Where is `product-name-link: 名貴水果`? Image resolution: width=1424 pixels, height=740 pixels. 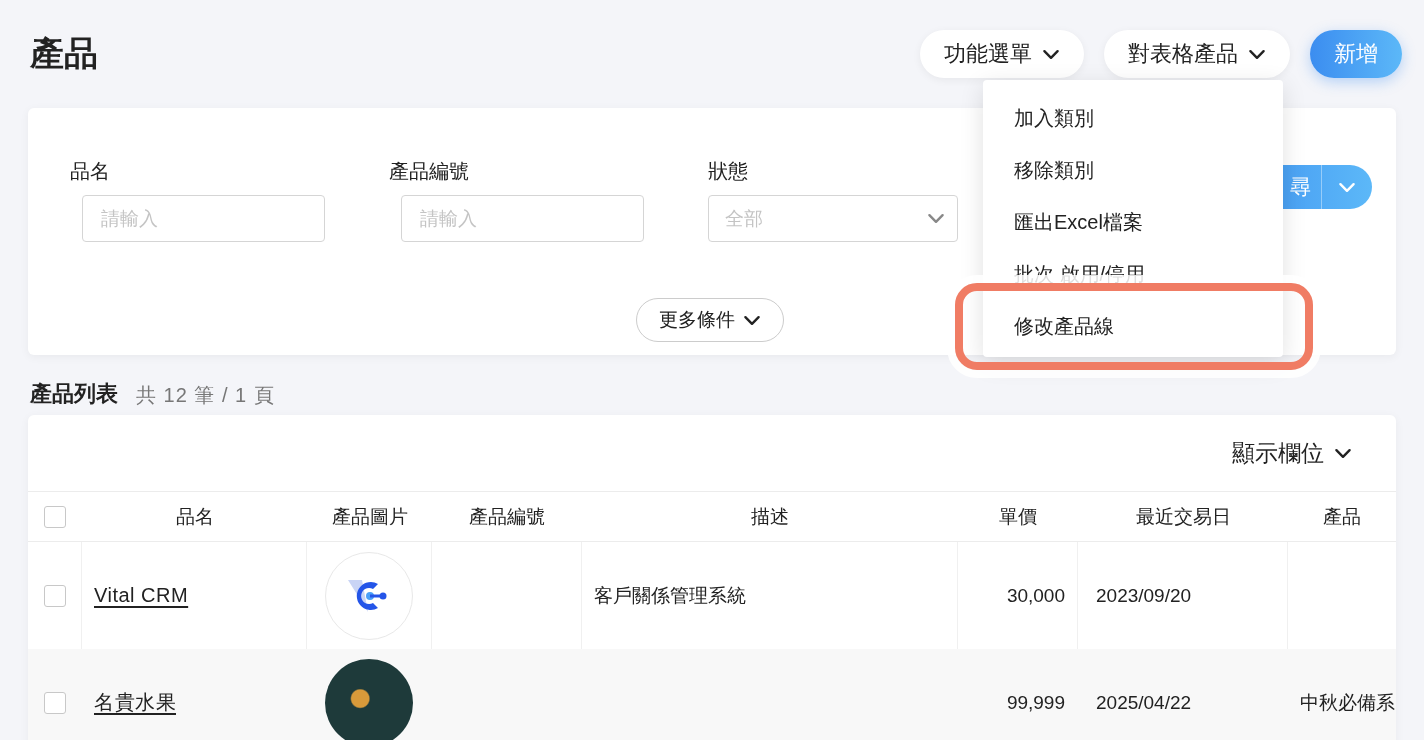
product-name-link: 名貴水果 is located at coordinates (135, 702).